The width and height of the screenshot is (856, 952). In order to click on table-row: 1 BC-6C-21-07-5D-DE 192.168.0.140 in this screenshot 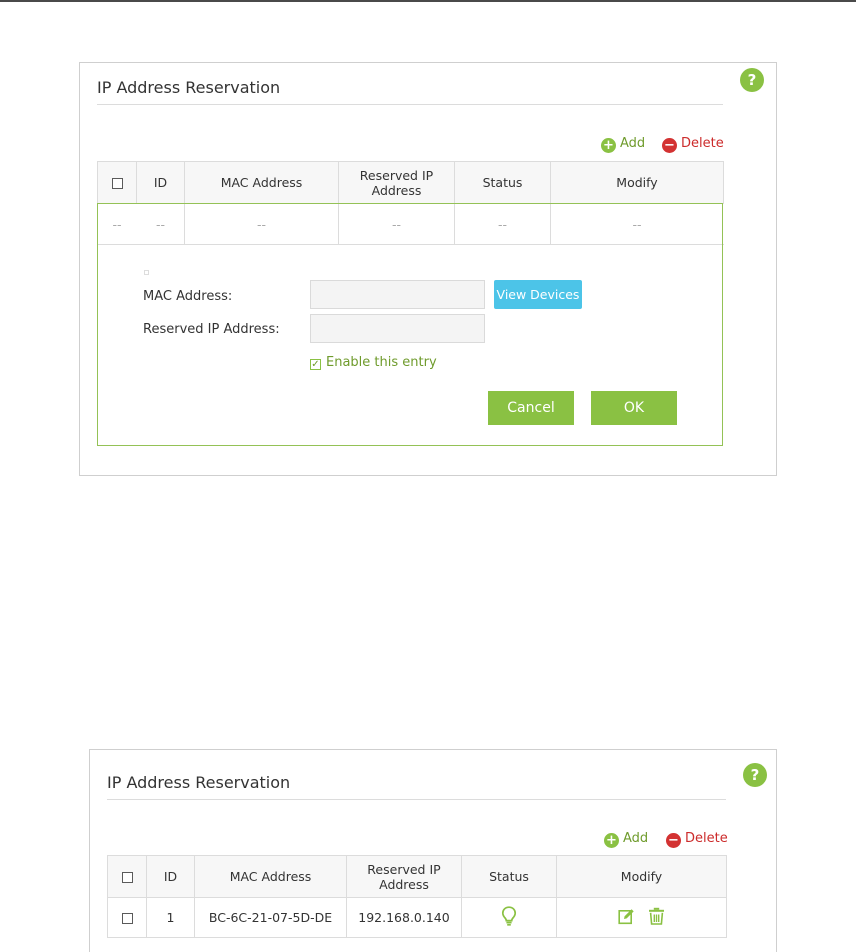, I will do `click(417, 917)`.